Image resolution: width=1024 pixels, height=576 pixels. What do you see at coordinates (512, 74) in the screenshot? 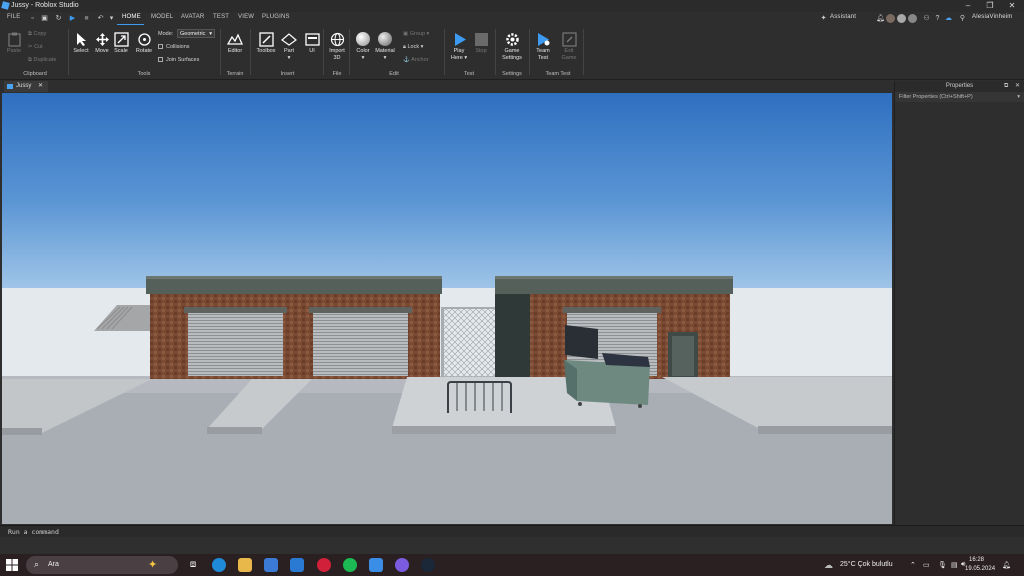
I see `settings-group-label: Settings` at bounding box center [512, 74].